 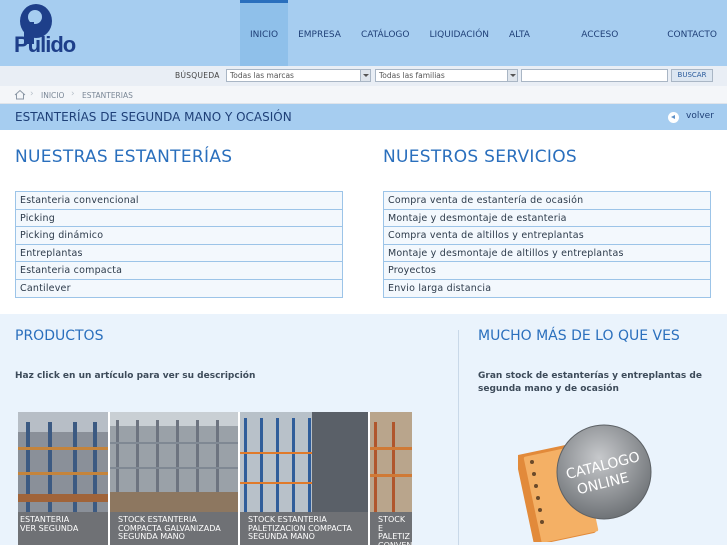 I want to click on catalog-online-icon: CATALOGO ONLINE, so click(x=588, y=482).